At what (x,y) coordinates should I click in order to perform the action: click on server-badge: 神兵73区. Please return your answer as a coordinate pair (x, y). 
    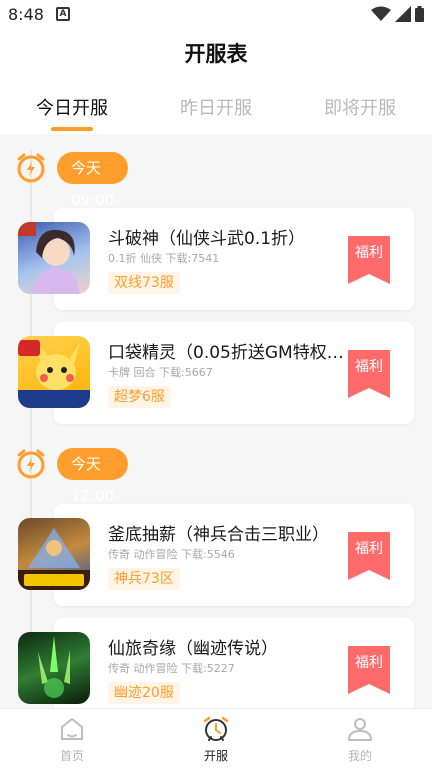
    Looking at the image, I should click on (144, 579).